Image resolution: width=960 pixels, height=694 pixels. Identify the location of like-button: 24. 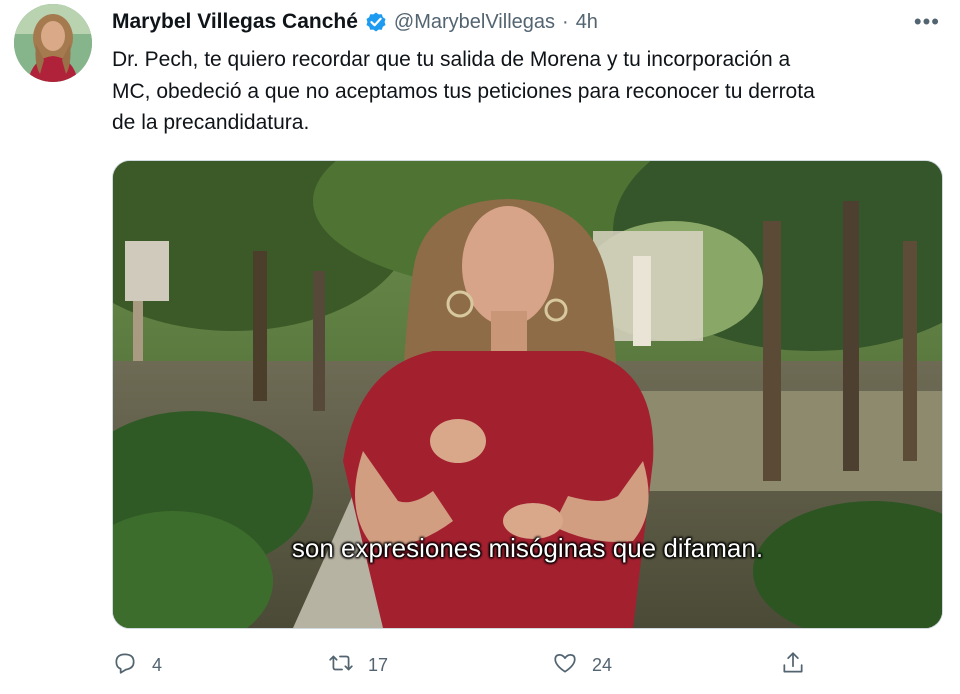
(582, 665).